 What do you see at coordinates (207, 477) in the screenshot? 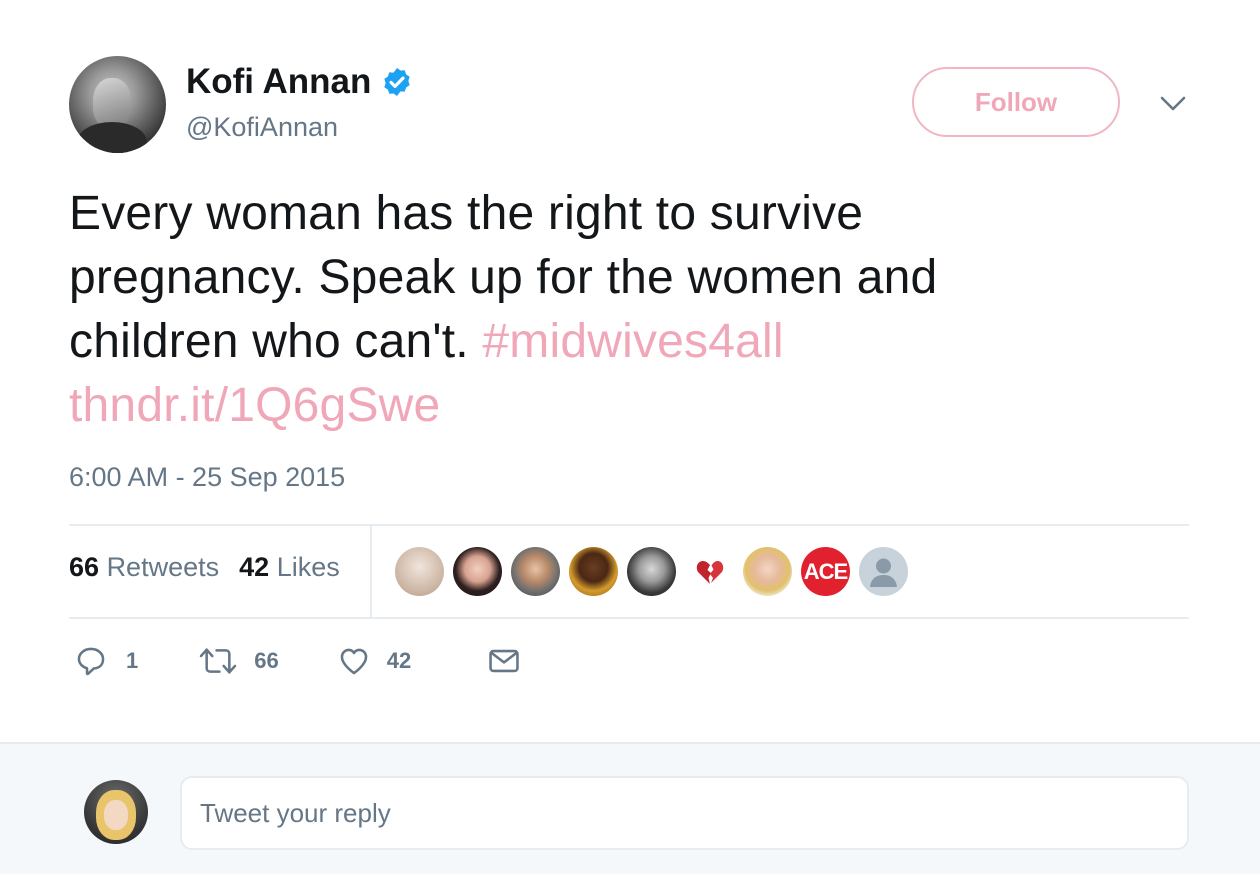
I see `tweet-timestamp: 6:00 AM - 25 Sep 2015` at bounding box center [207, 477].